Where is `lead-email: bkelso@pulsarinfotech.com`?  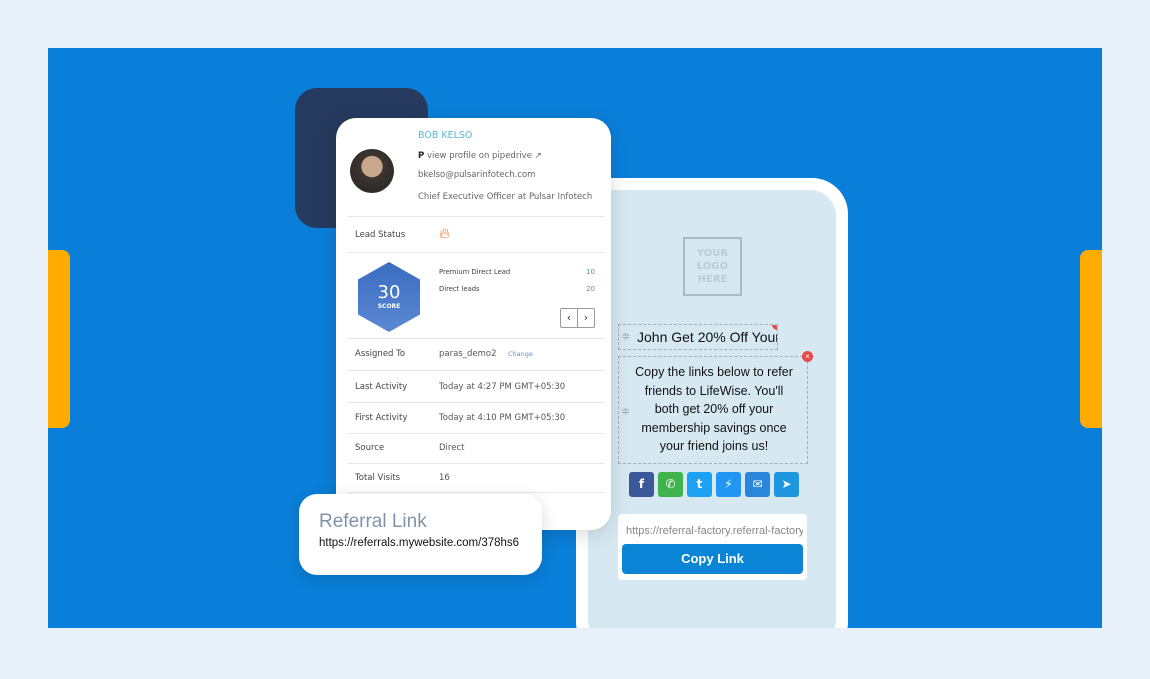 lead-email: bkelso@pulsarinfotech.com is located at coordinates (477, 175).